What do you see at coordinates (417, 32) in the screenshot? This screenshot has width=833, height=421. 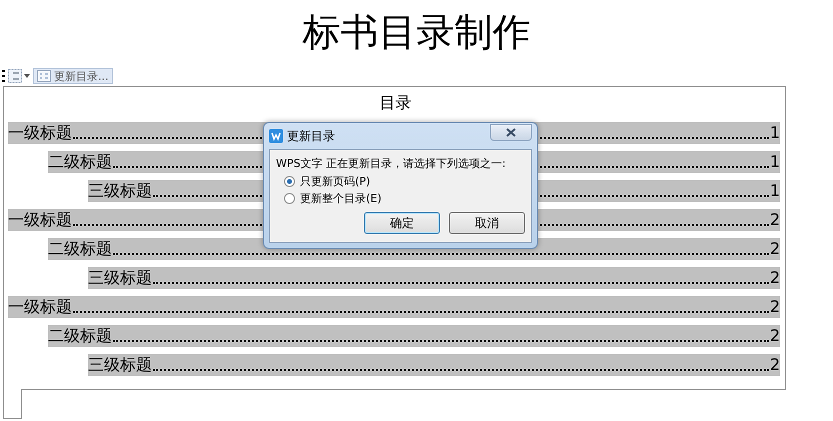 I see `page-title: 标书目录制作` at bounding box center [417, 32].